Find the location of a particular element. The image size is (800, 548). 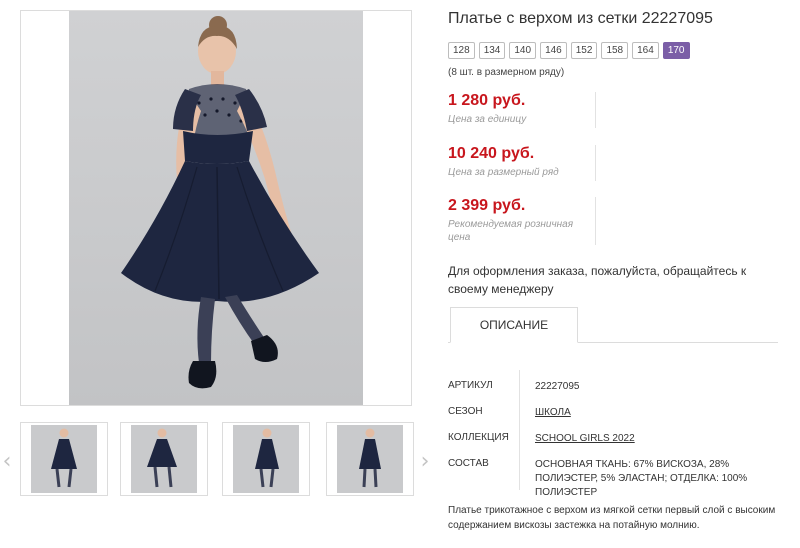

size-option: 146 is located at coordinates (553, 50).